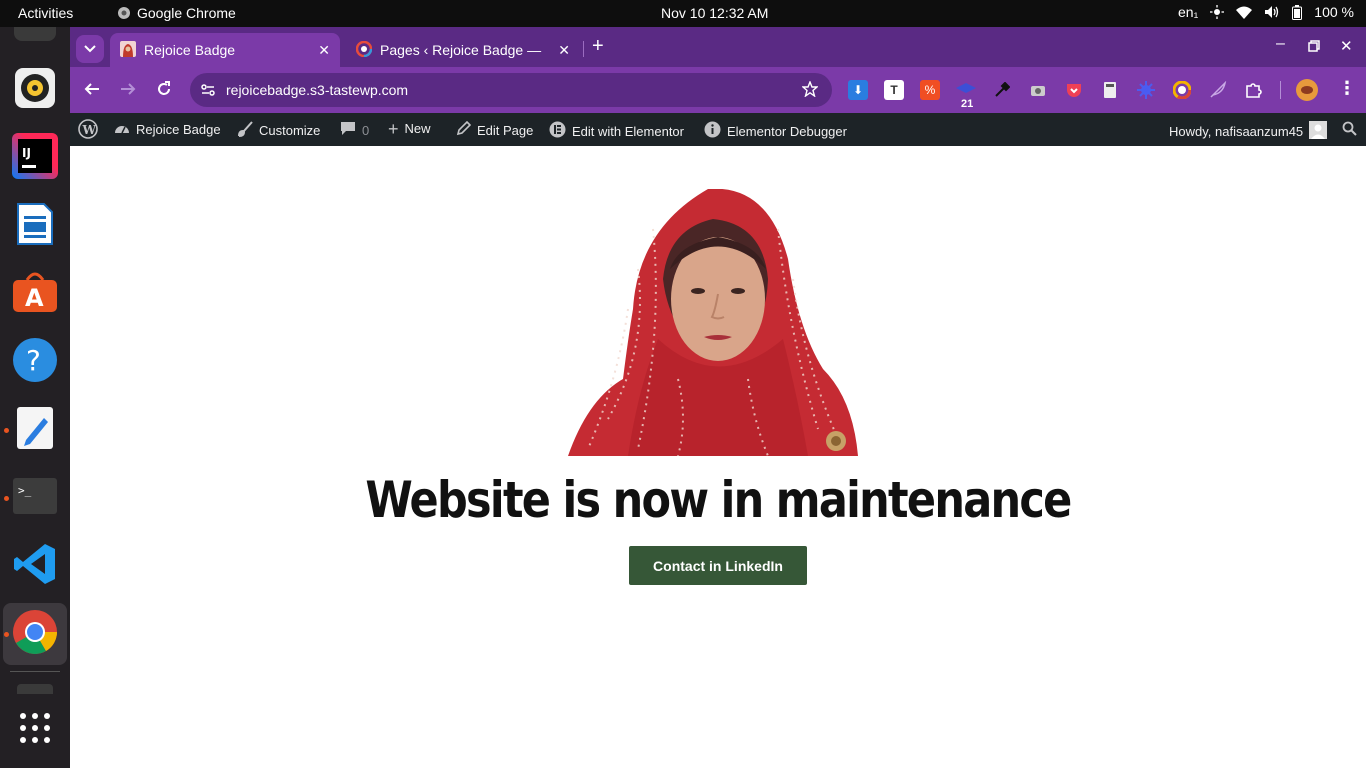  What do you see at coordinates (894, 90) in the screenshot?
I see `text-extension-icon: T` at bounding box center [894, 90].